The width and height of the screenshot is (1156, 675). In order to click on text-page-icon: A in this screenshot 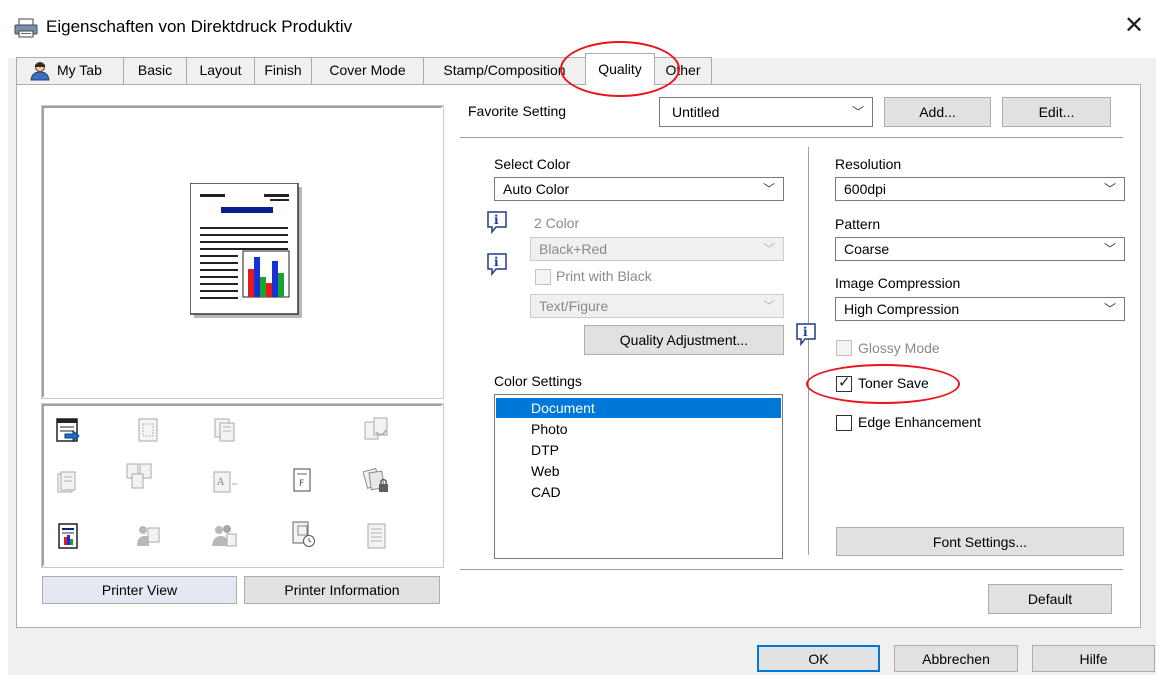, I will do `click(225, 483)`.